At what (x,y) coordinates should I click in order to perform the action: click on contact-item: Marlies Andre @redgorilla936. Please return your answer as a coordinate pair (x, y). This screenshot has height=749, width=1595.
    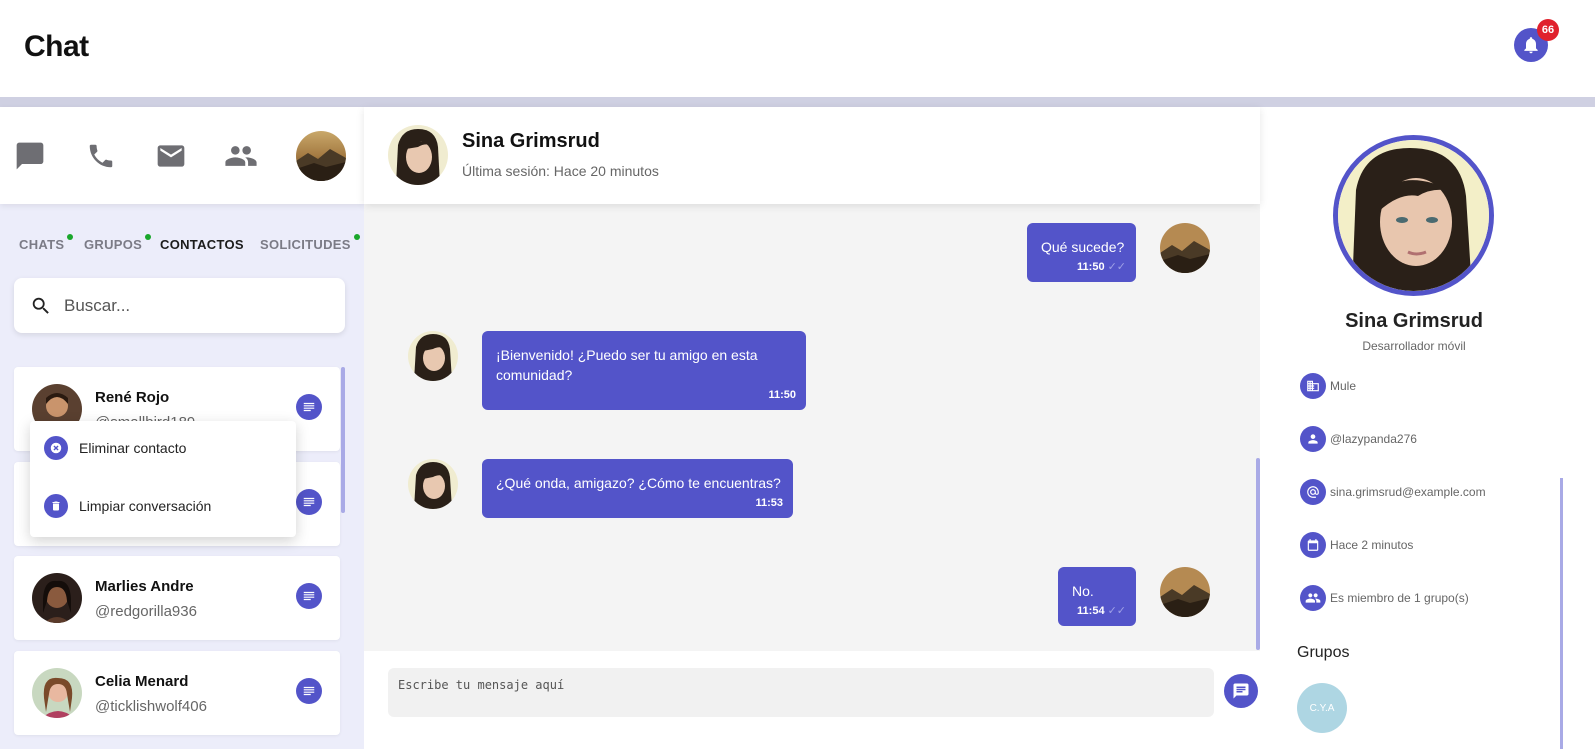
    Looking at the image, I should click on (177, 598).